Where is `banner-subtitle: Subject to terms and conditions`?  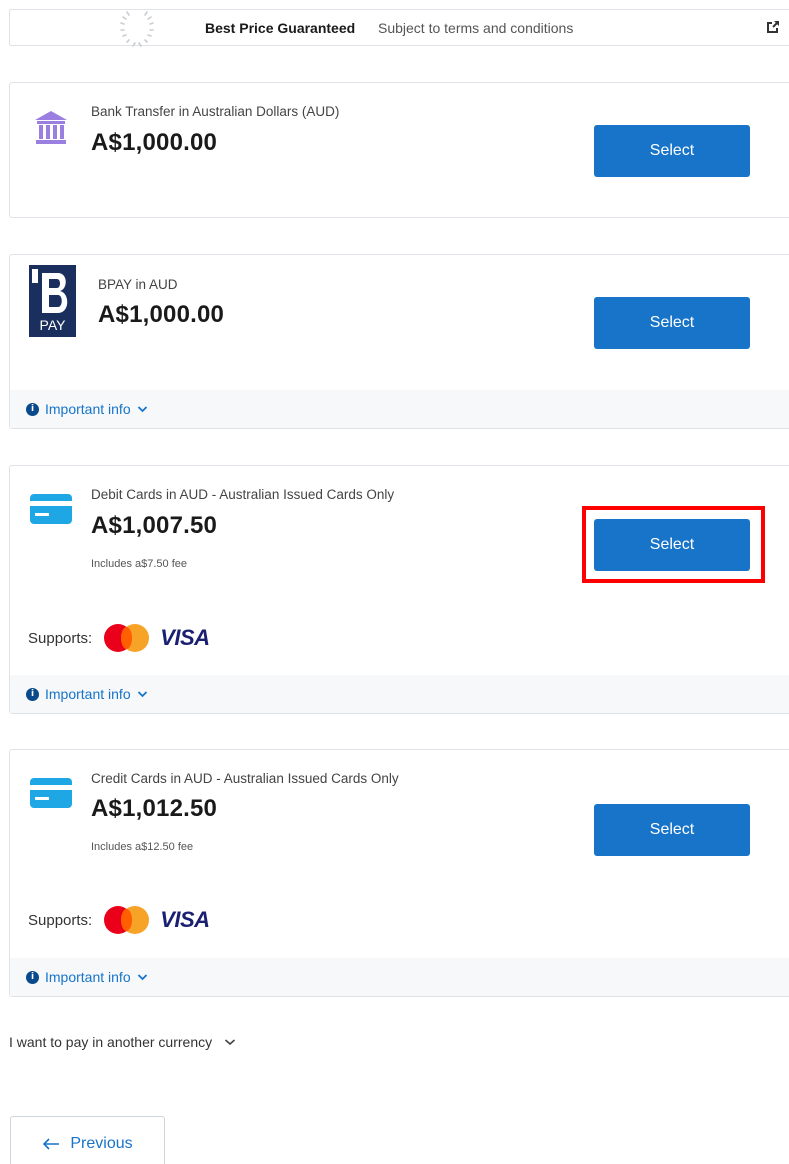
banner-subtitle: Subject to terms and conditions is located at coordinates (476, 28).